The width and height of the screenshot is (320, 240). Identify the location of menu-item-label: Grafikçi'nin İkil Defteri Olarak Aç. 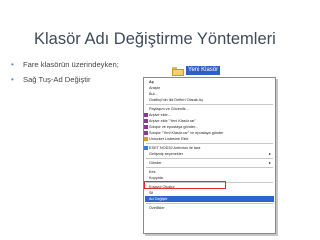
(176, 100).